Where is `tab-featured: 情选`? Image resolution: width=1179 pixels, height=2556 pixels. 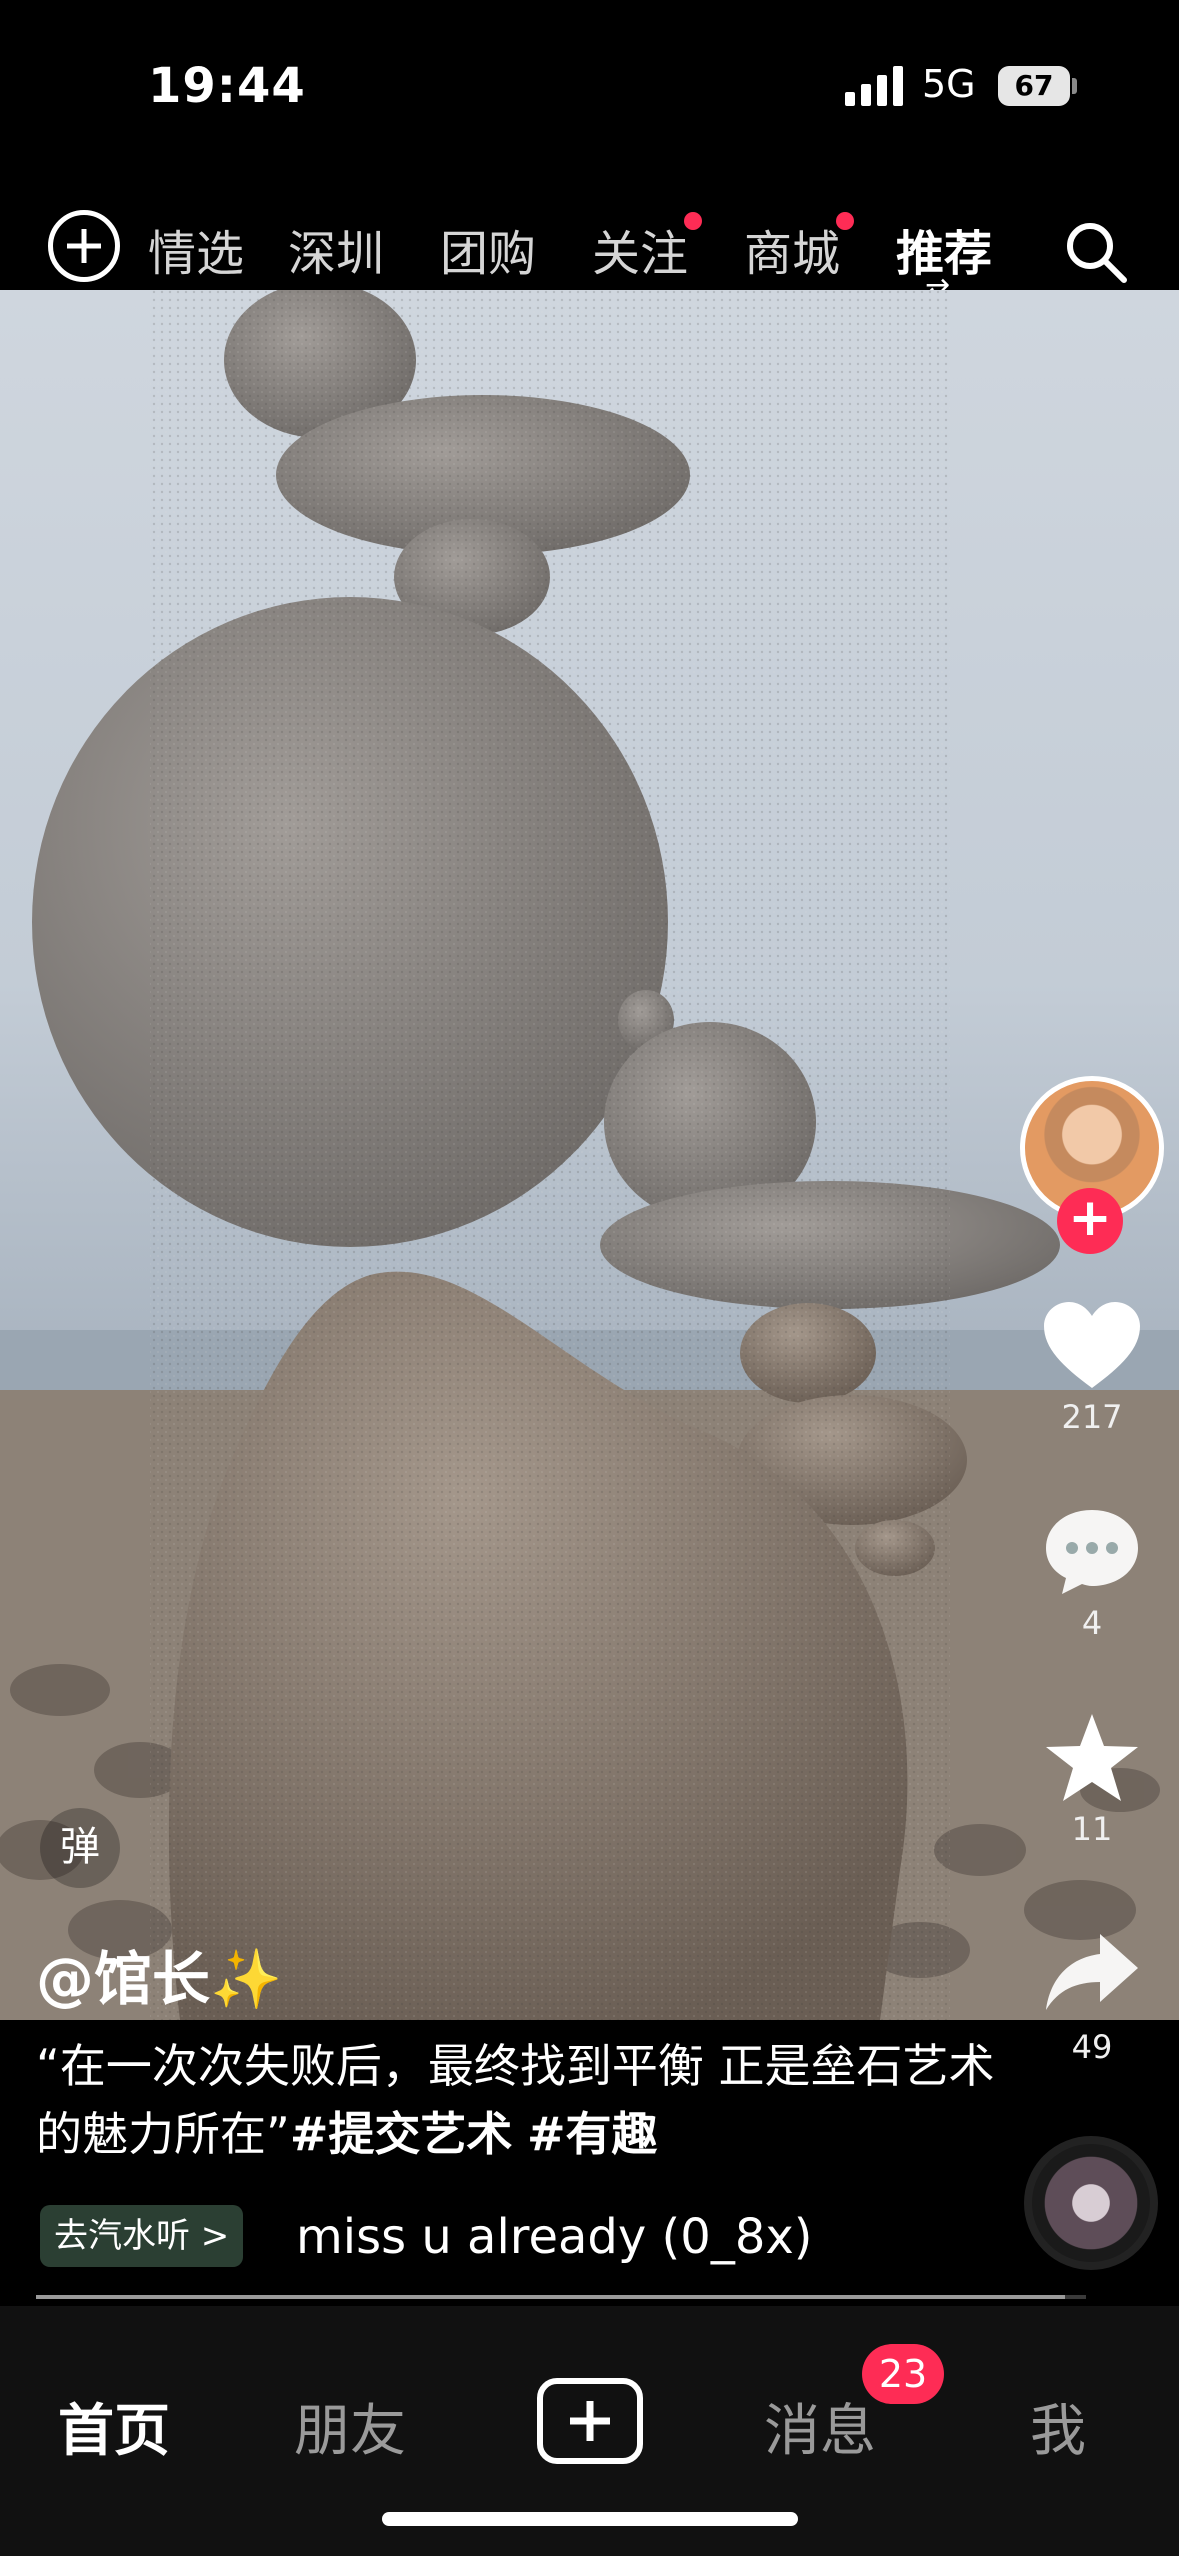
tab-featured: 情选 is located at coordinates (196, 249).